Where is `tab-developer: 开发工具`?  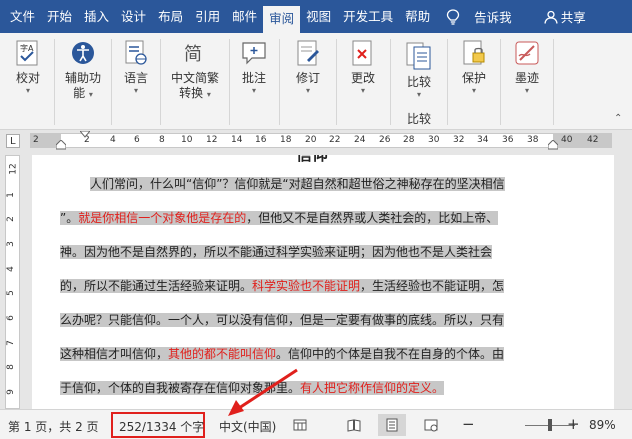
tab-developer: 开发工具 is located at coordinates (368, 16).